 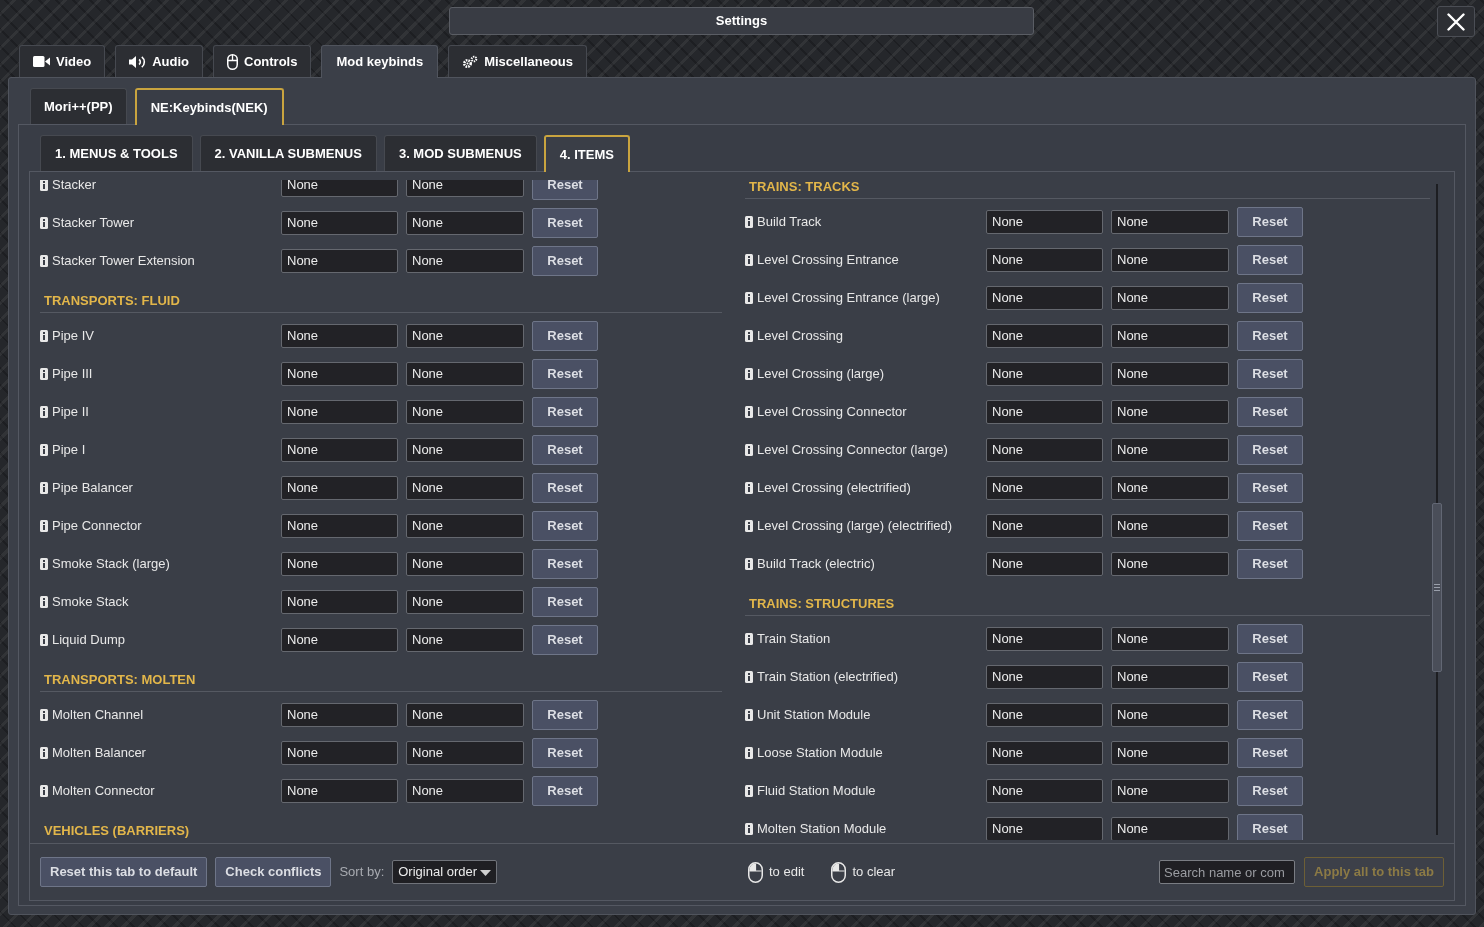 I want to click on category-tab: 3. MOD SUBMENUS, so click(x=460, y=153).